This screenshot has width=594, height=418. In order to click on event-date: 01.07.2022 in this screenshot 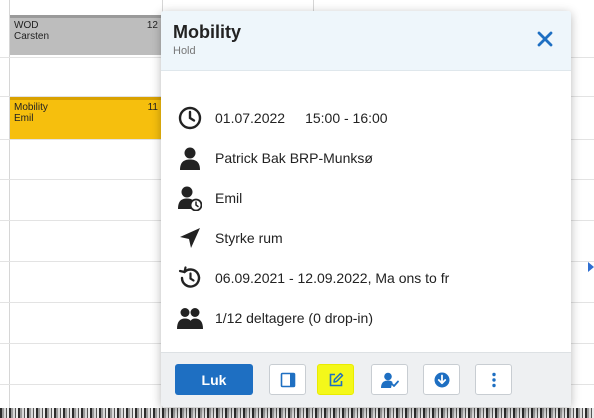, I will do `click(250, 118)`.